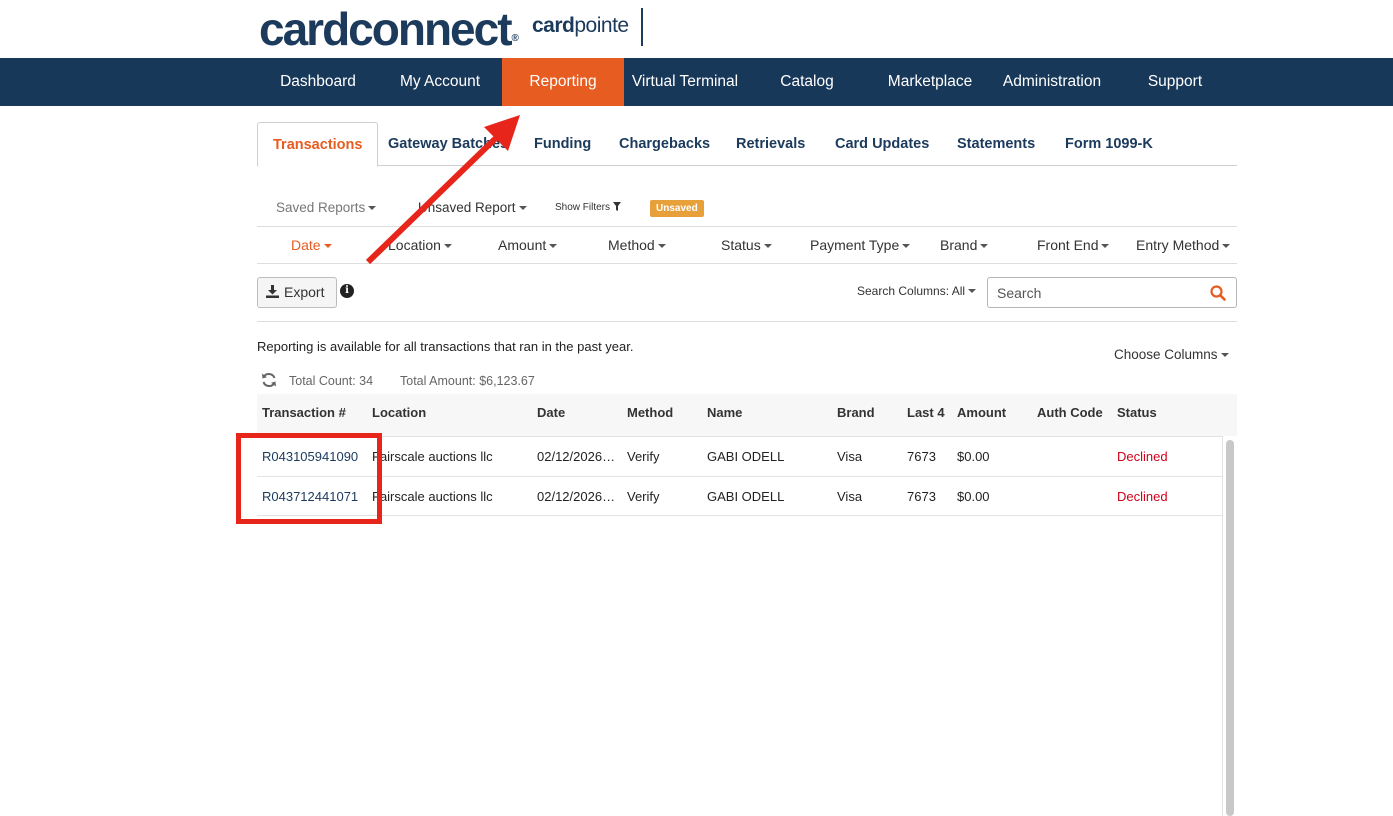  Describe the element at coordinates (637, 246) in the screenshot. I see `filter-method: Method` at that location.